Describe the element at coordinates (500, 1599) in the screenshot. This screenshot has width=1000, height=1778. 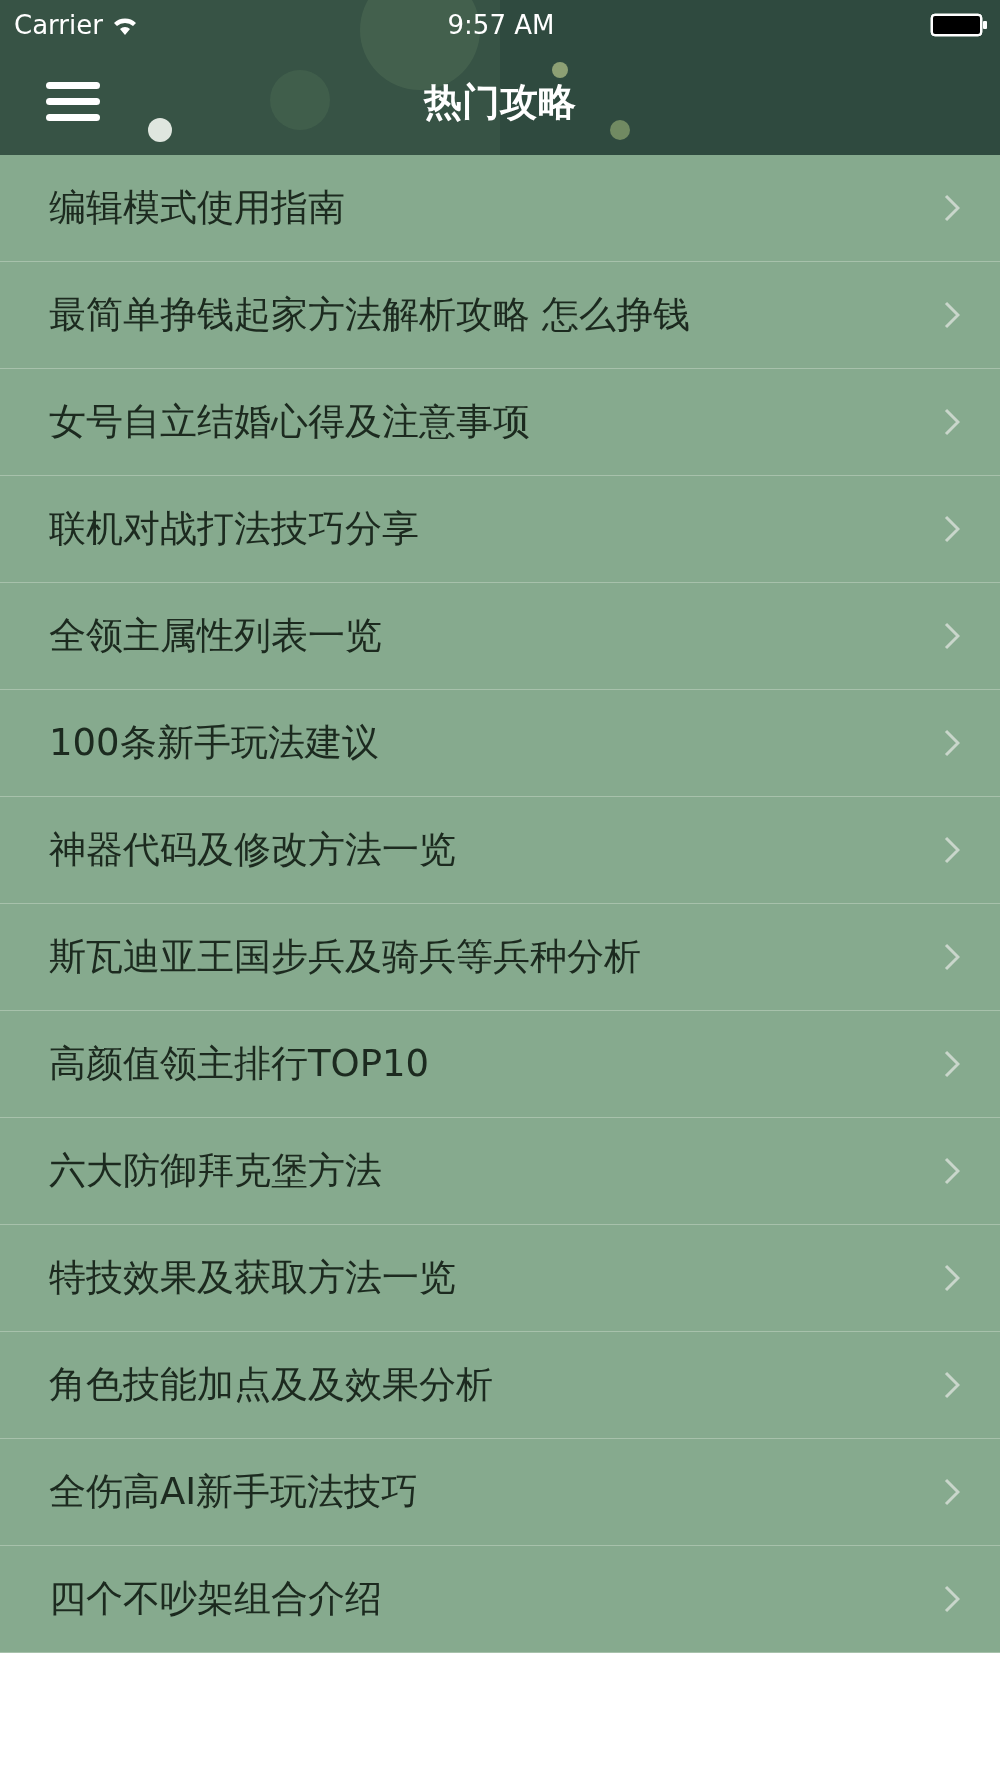
I see `list-row: 四个不吵架组合介绍` at that location.